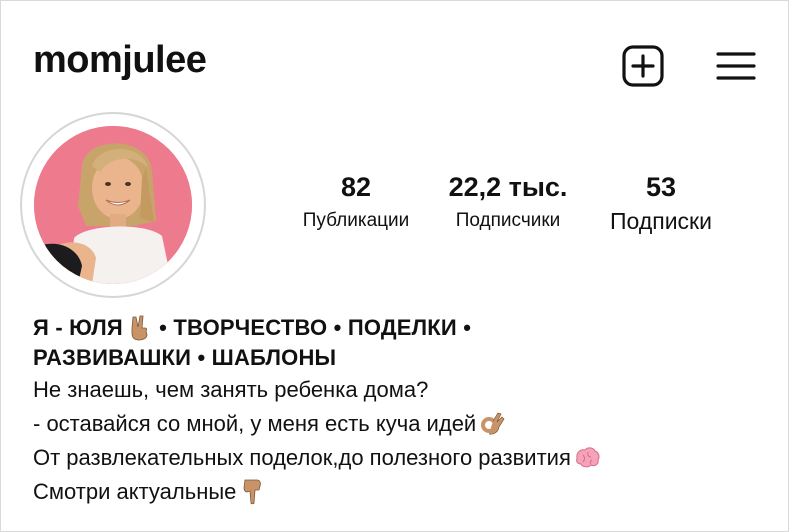 Image resolution: width=789 pixels, height=532 pixels. What do you see at coordinates (185, 357) in the screenshot?
I see `bio-title-line2: РАЗВИВАШКИ • ШАБЛОНЫ` at bounding box center [185, 357].